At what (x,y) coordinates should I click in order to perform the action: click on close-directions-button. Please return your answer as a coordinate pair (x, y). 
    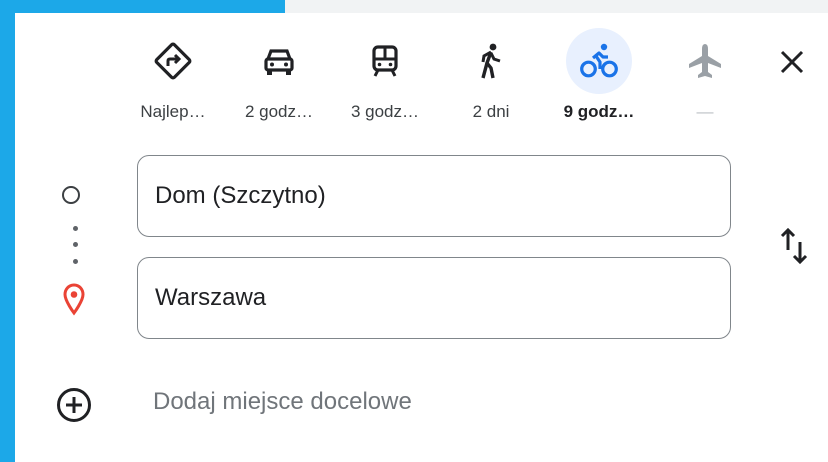
    Looking at the image, I should click on (792, 62).